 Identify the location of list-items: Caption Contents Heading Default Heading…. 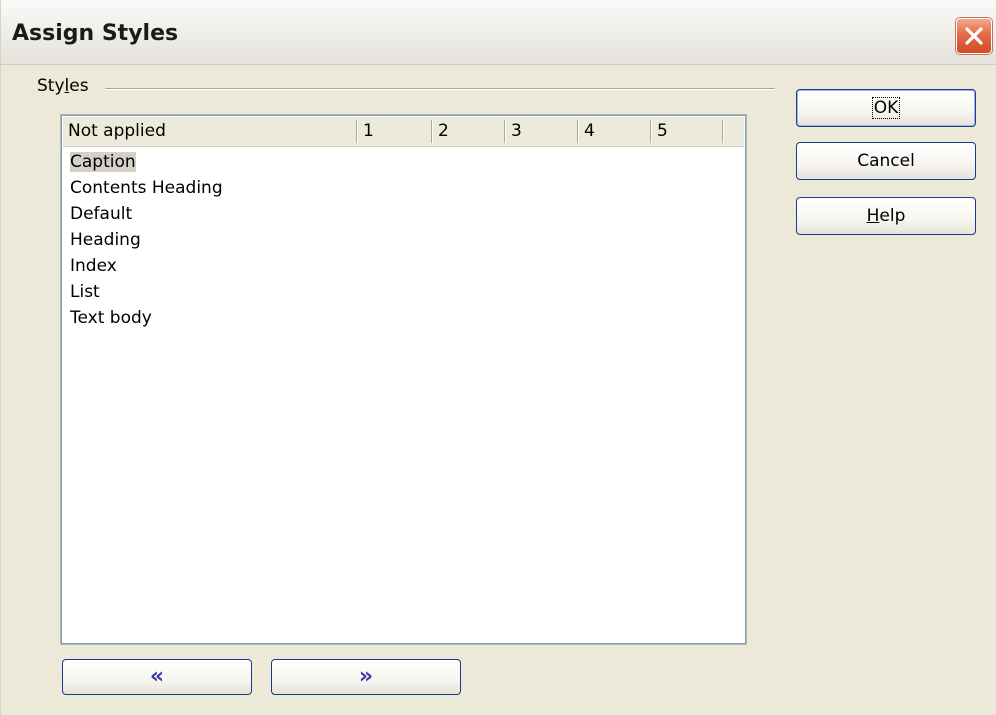
(146, 240).